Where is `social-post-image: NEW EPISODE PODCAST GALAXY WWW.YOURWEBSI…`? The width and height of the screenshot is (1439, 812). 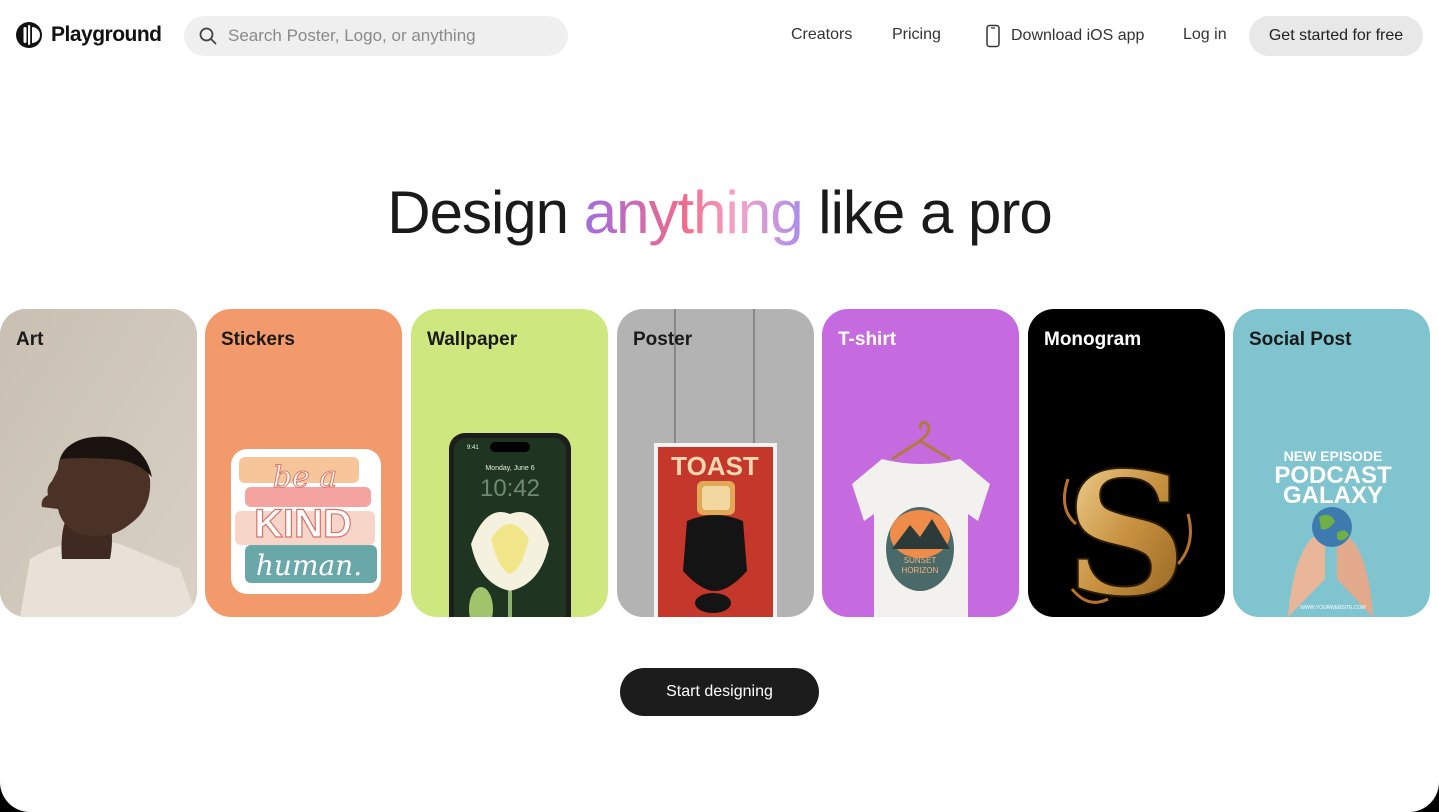 social-post-image: NEW EPISODE PODCAST GALAXY WWW.YOURWEBSI… is located at coordinates (1333, 532).